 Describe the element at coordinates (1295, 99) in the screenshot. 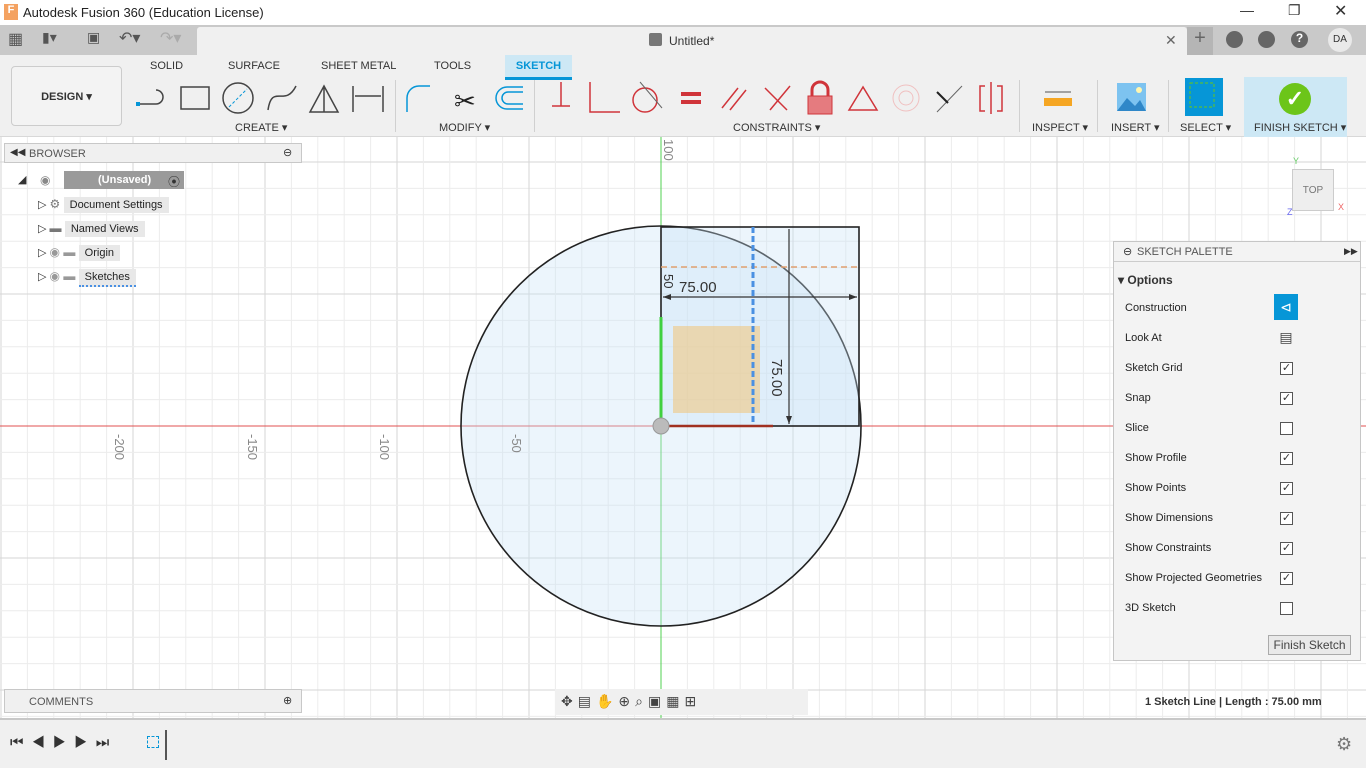

I see `checkmark-icon: ✓` at that location.